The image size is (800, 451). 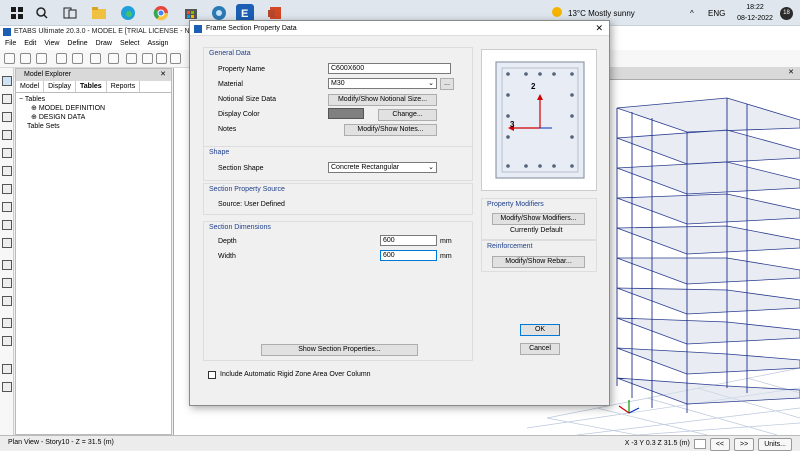 What do you see at coordinates (161, 58) in the screenshot?
I see `zoom-out-icon` at bounding box center [161, 58].